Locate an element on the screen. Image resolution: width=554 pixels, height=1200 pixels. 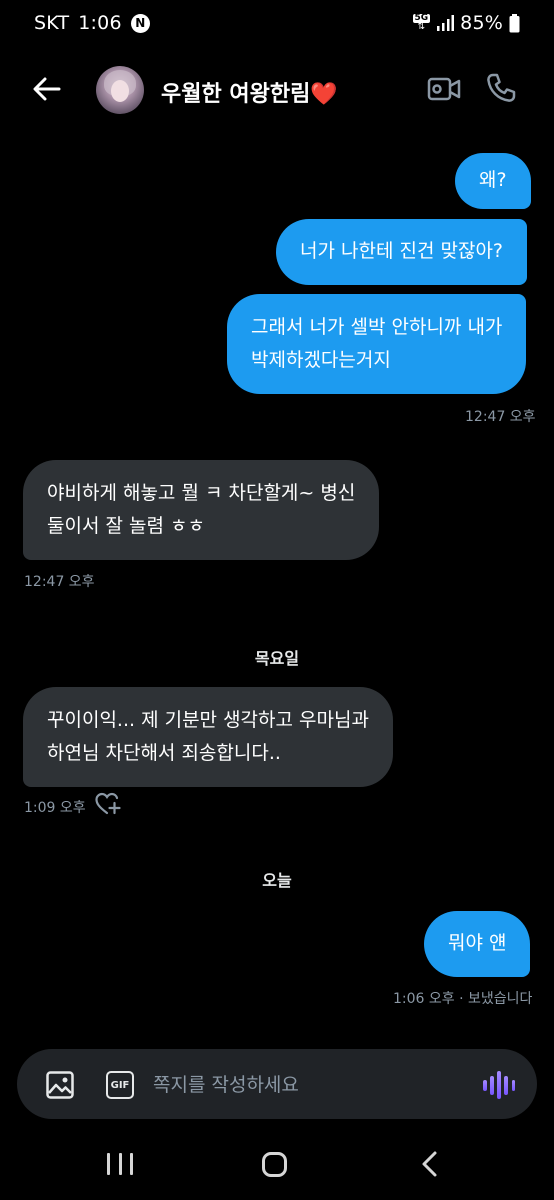
status-bar: SKT 1:06 N 5G ⇅ 85% is located at coordinates (277, 25).